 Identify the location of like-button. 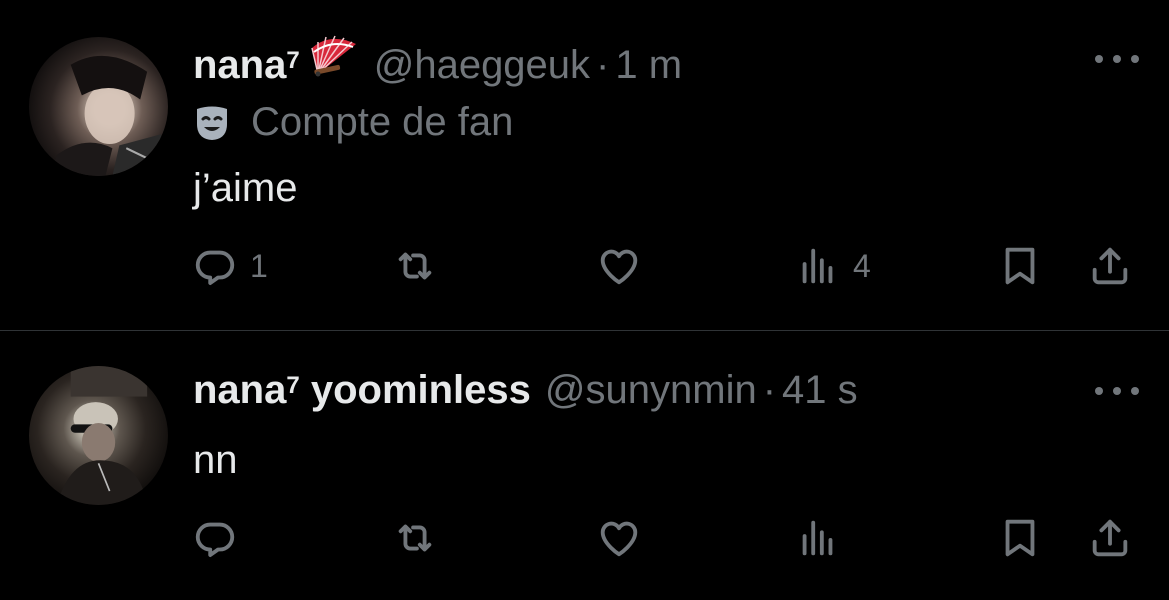
(625, 538).